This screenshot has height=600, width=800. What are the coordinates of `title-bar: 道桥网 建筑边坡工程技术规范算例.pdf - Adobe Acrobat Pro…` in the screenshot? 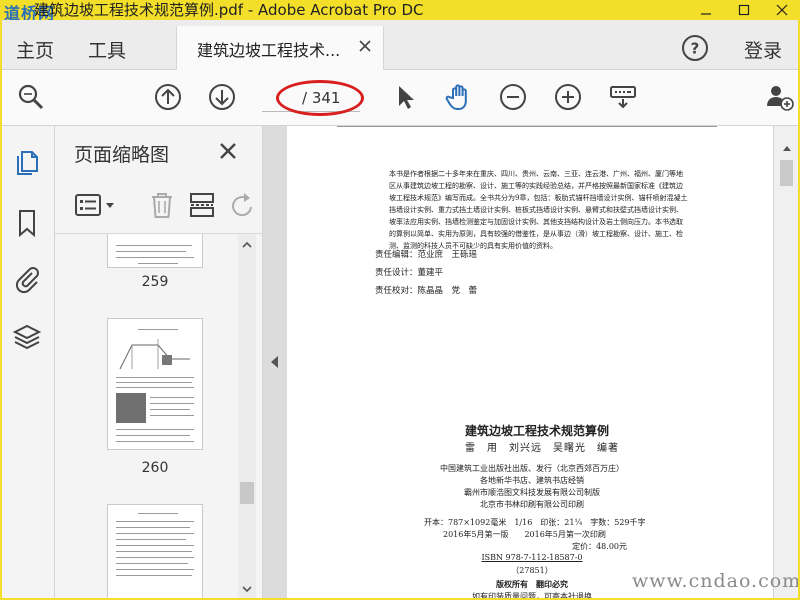 It's located at (400, 11).